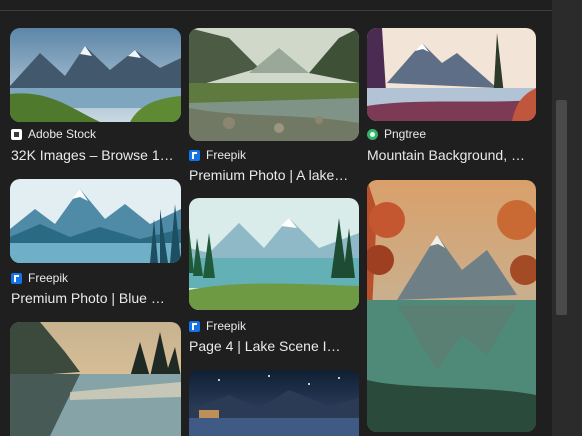 The image size is (582, 436). What do you see at coordinates (276, 10) in the screenshot?
I see `top-divider` at bounding box center [276, 10].